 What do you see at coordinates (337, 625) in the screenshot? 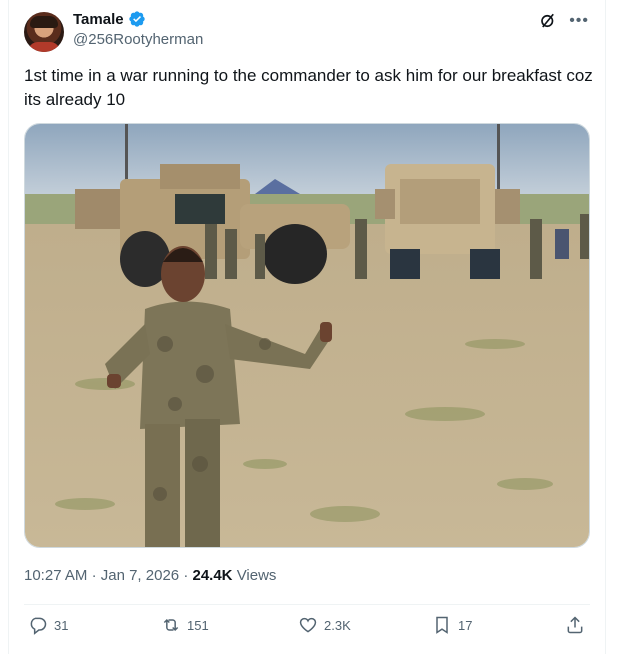
I see `like-count: 2.3K` at bounding box center [337, 625].